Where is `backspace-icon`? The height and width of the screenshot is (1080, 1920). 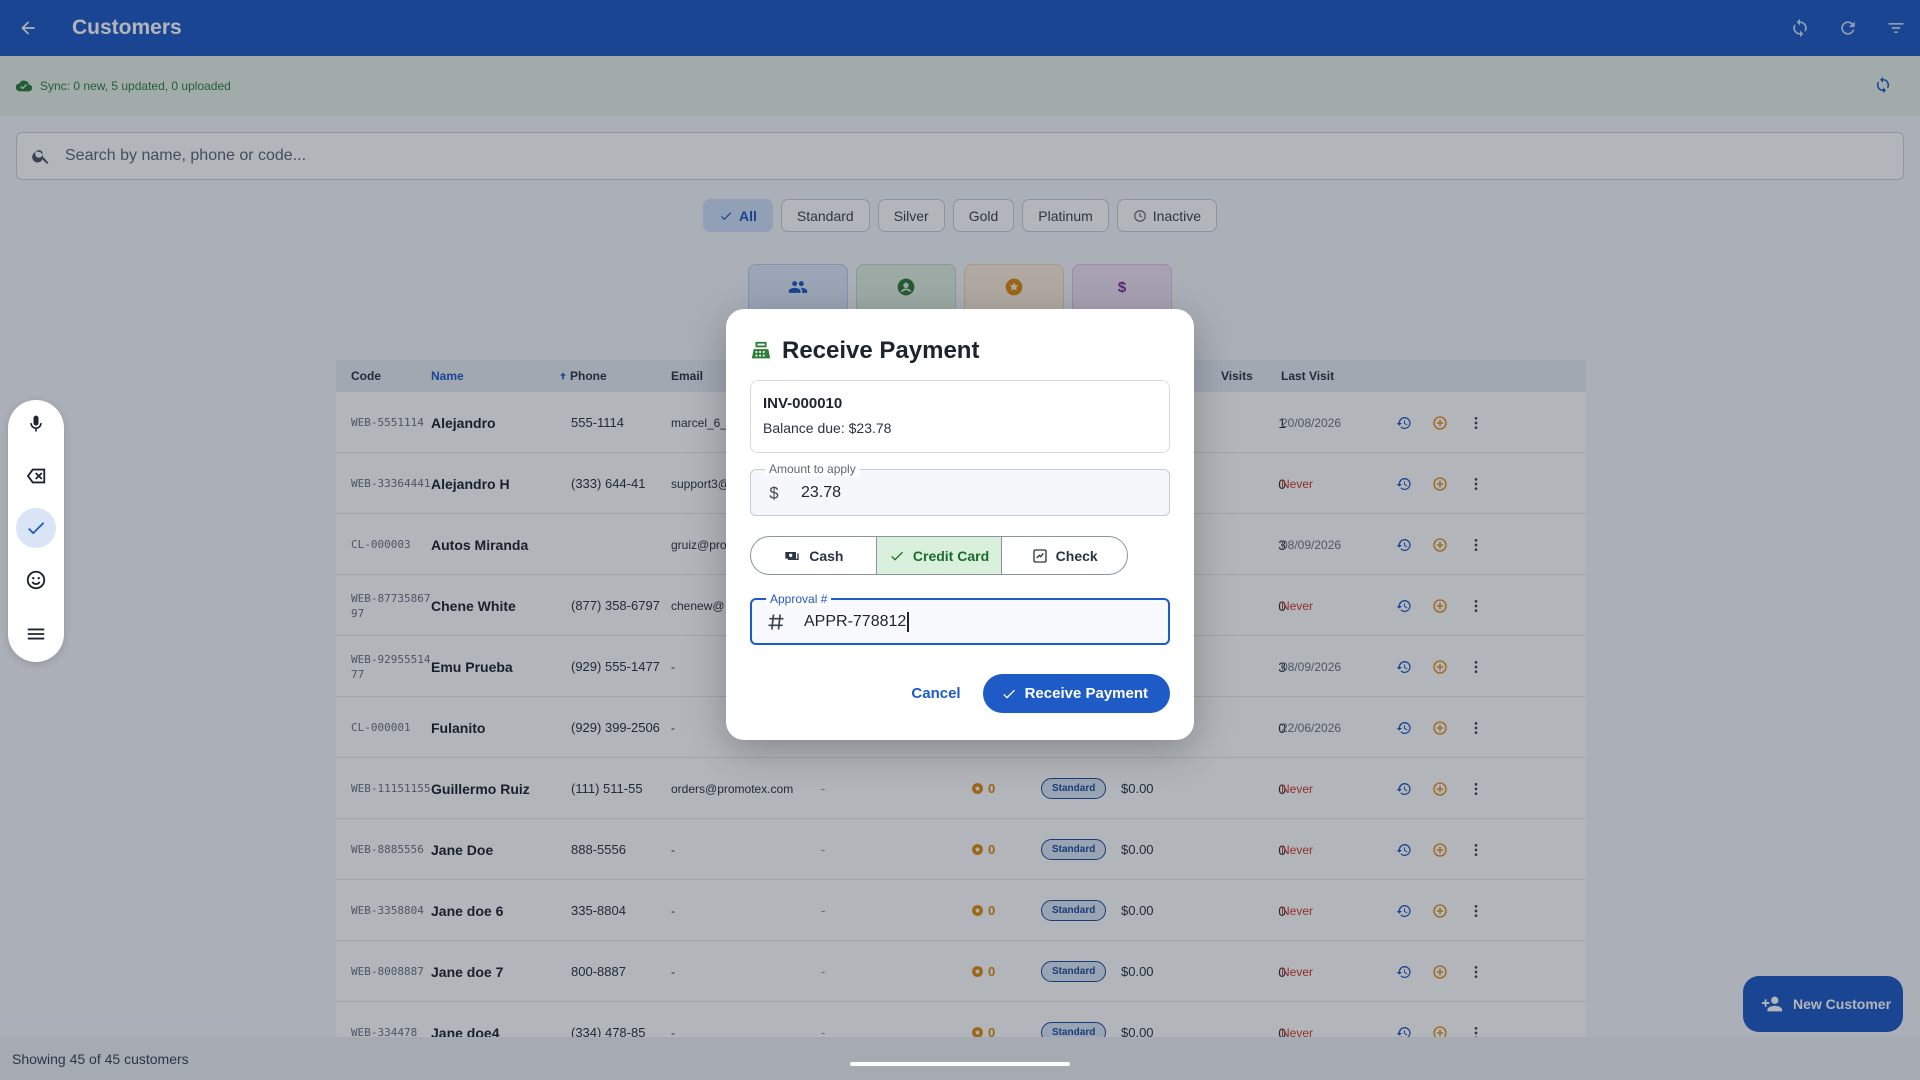 backspace-icon is located at coordinates (36, 476).